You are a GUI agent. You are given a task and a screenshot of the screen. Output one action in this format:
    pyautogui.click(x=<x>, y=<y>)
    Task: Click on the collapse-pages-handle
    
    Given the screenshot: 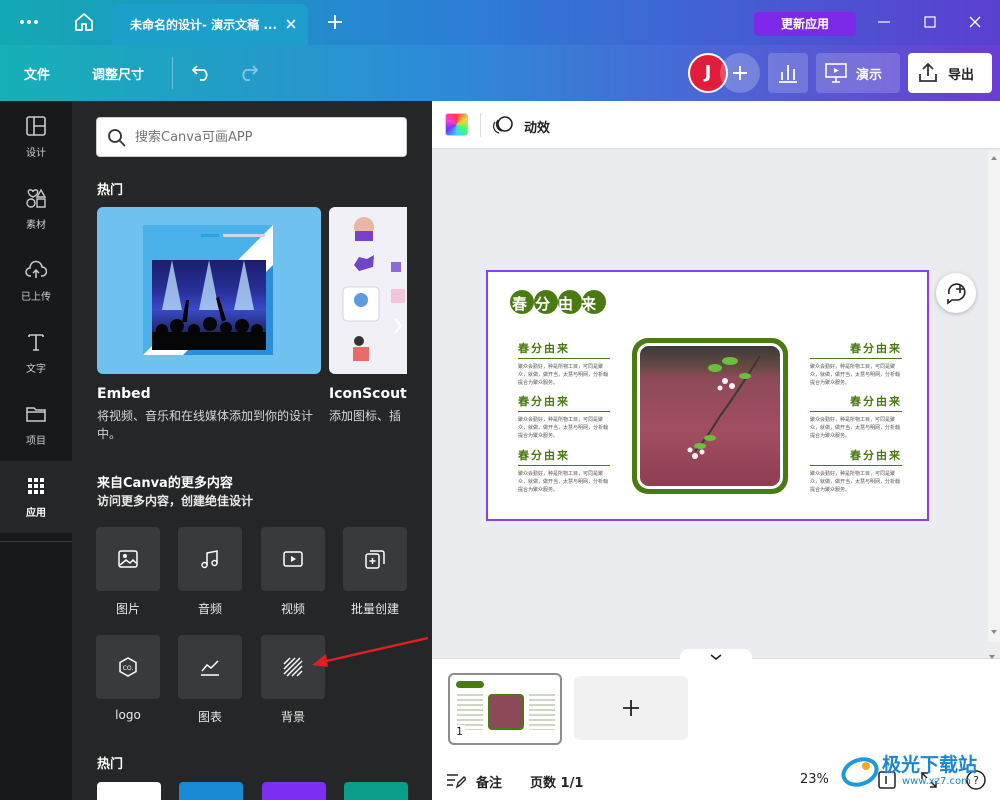 What is the action you would take?
    pyautogui.click(x=716, y=656)
    